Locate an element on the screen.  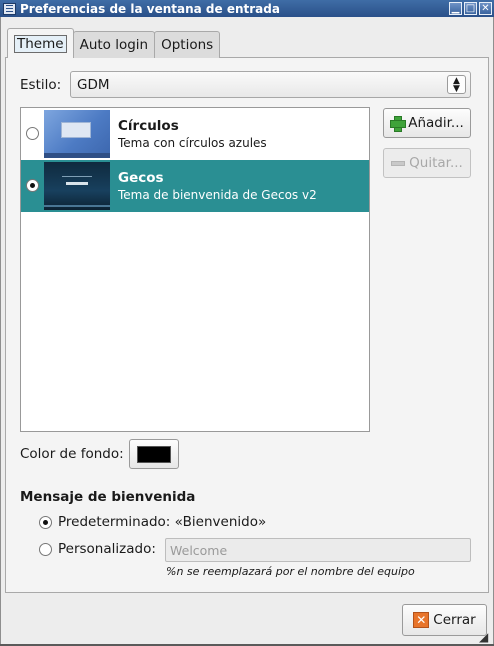
theme-radio-circulos is located at coordinates (32, 133).